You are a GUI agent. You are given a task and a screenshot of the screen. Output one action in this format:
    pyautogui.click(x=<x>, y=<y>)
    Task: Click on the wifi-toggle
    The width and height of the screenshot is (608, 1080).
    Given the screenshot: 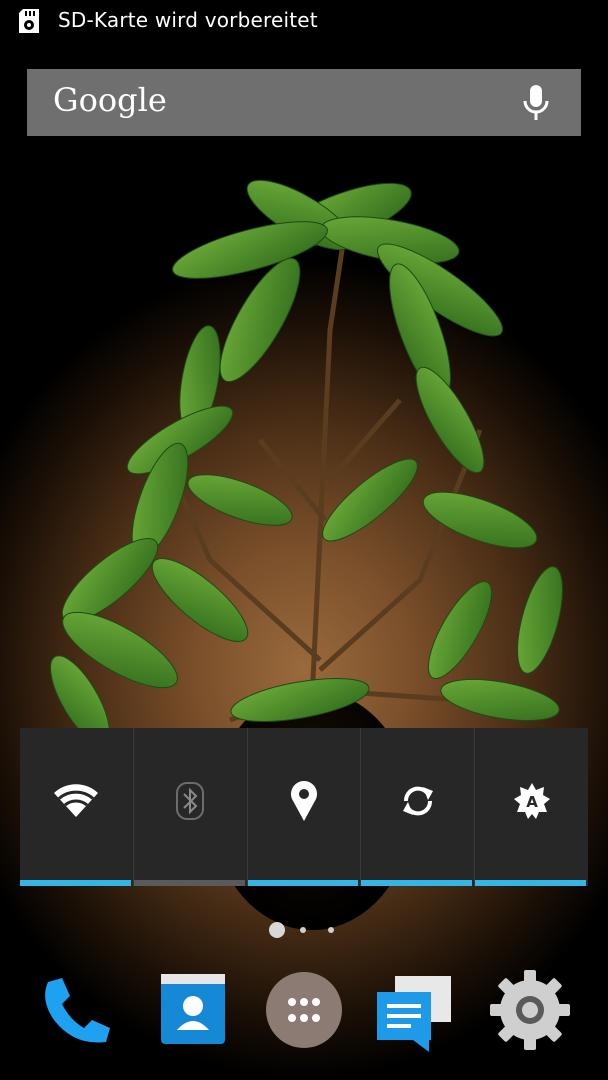 What is the action you would take?
    pyautogui.click(x=77, y=807)
    